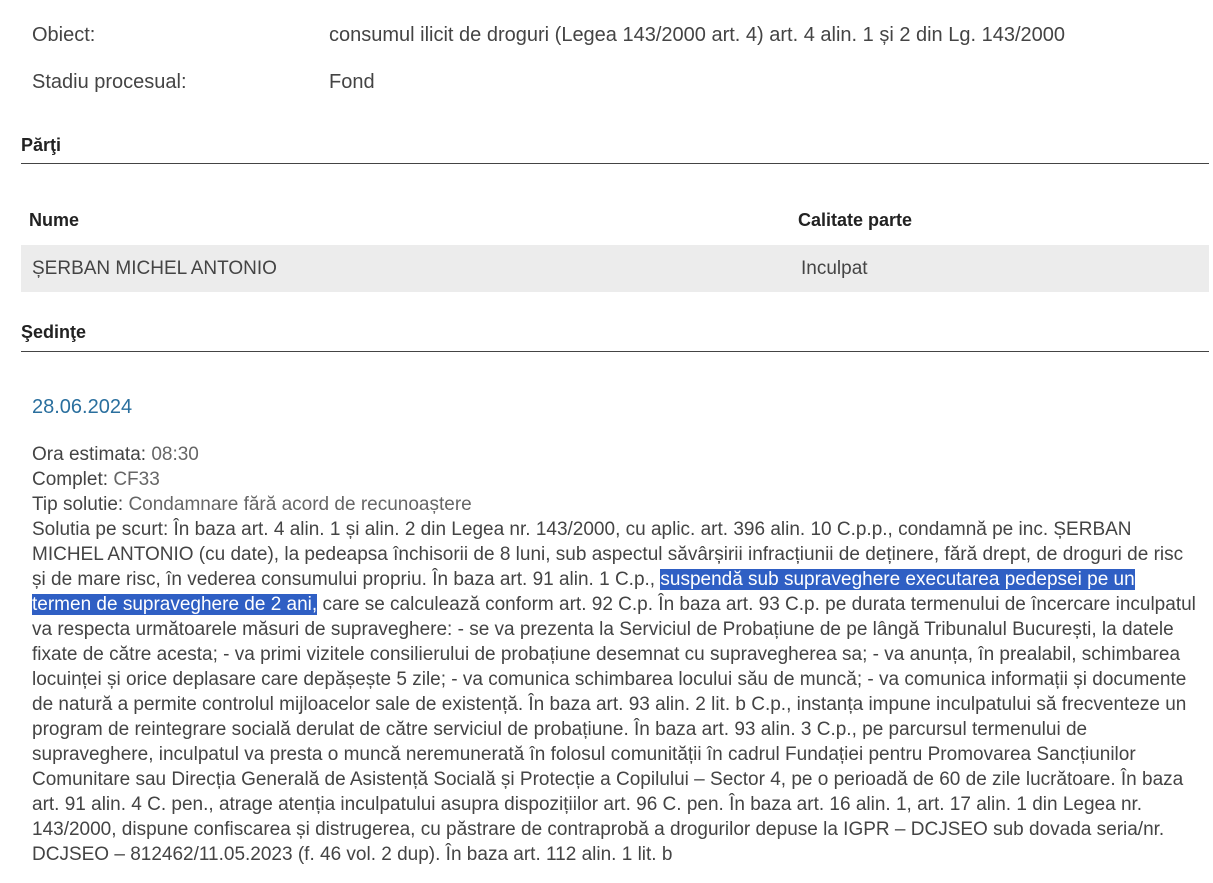  I want to click on procedural-stage-value: Fond, so click(352, 82).